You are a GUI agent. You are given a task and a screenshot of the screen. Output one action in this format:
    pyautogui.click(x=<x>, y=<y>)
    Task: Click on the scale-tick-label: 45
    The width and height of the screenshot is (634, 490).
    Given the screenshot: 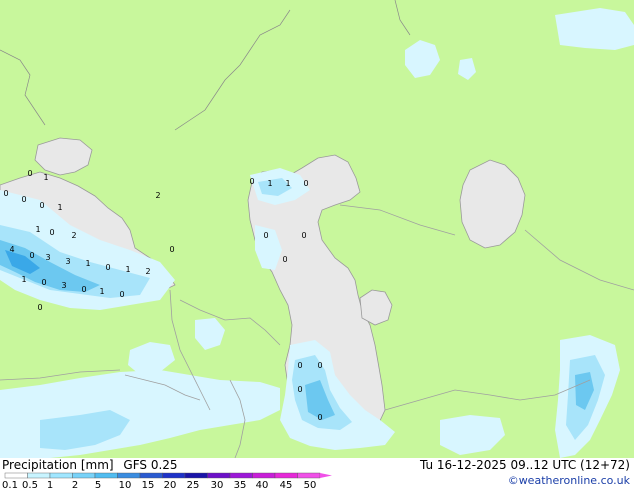 What is the action you would take?
    pyautogui.click(x=286, y=485)
    